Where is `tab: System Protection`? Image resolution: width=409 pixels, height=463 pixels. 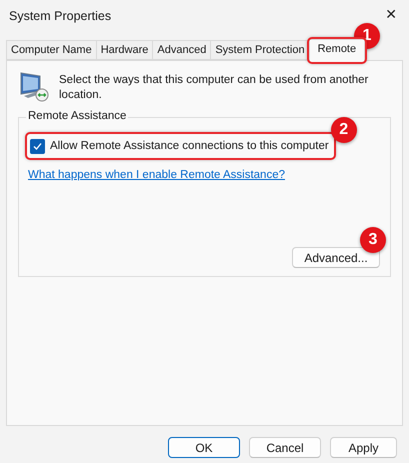 tab: System Protection is located at coordinates (260, 50).